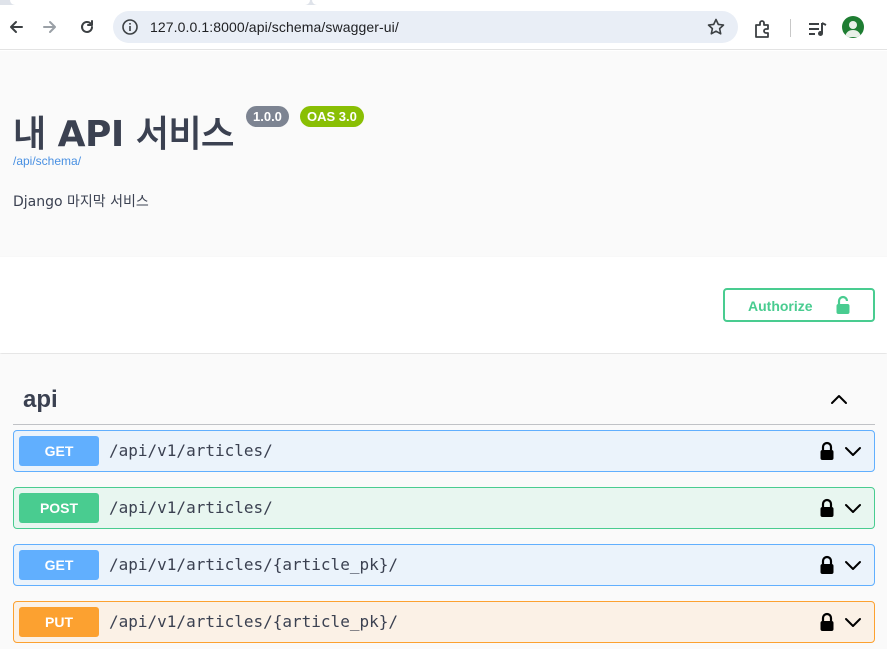  What do you see at coordinates (763, 29) in the screenshot?
I see `puzzle-icon` at bounding box center [763, 29].